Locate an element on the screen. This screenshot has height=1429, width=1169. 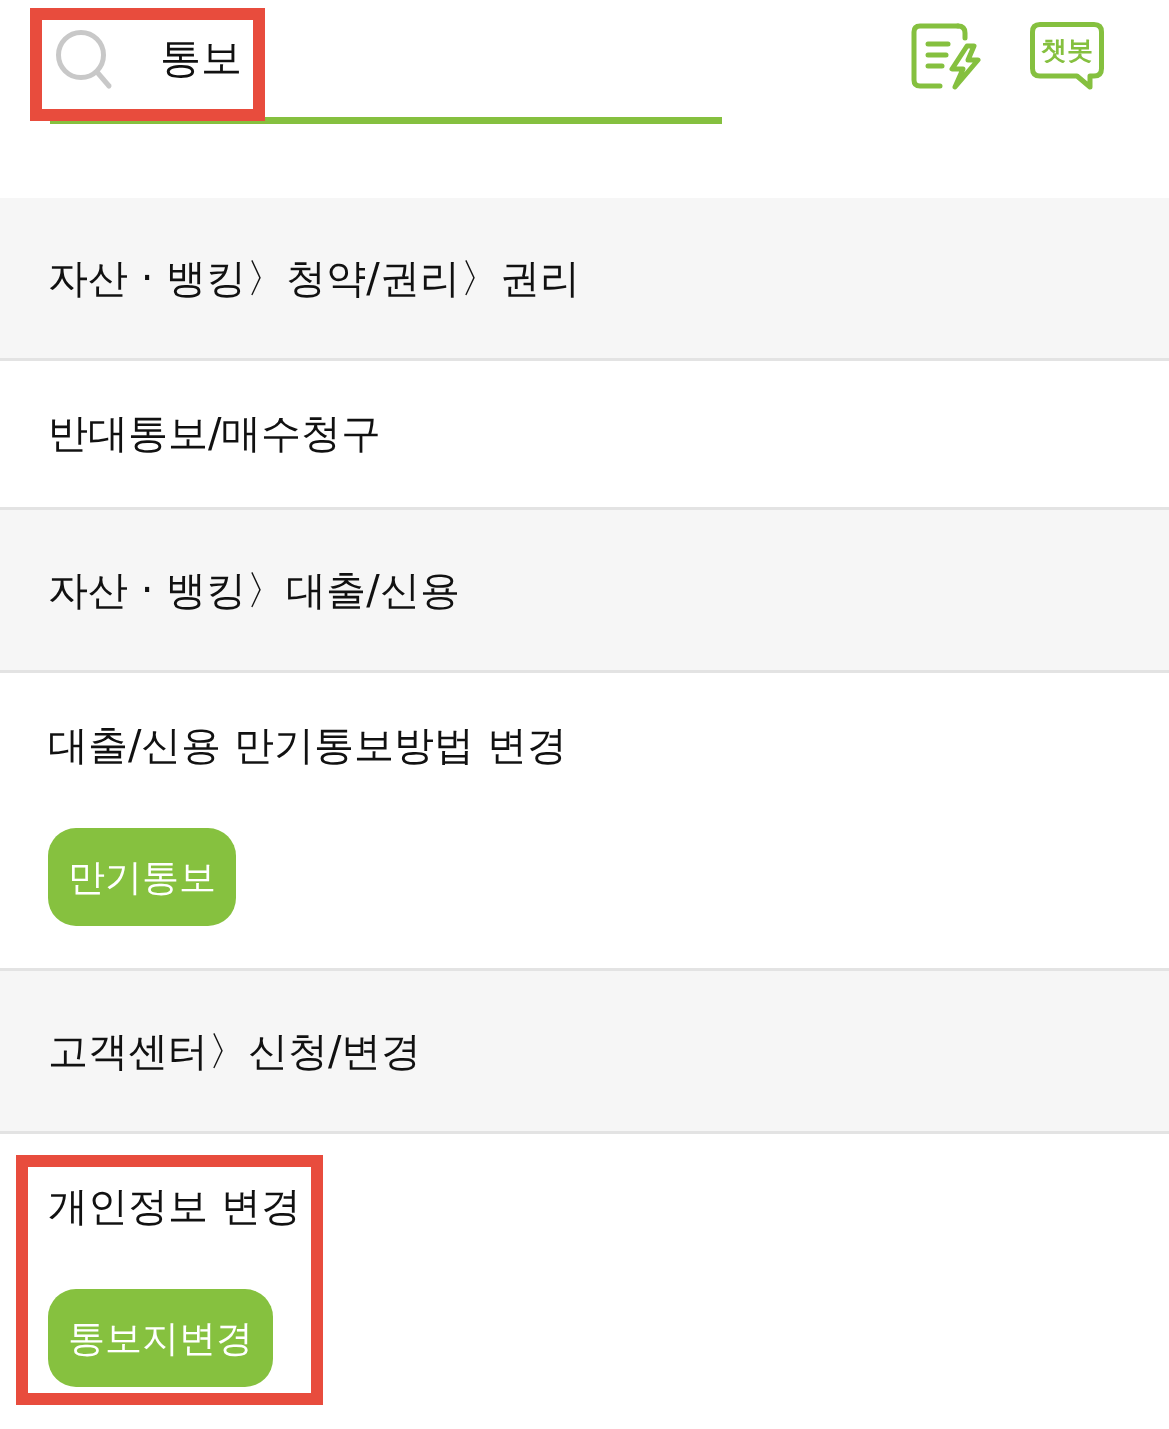
category-path: 자산 · 뱅킹〉청약/권리〉권리 is located at coordinates (314, 278).